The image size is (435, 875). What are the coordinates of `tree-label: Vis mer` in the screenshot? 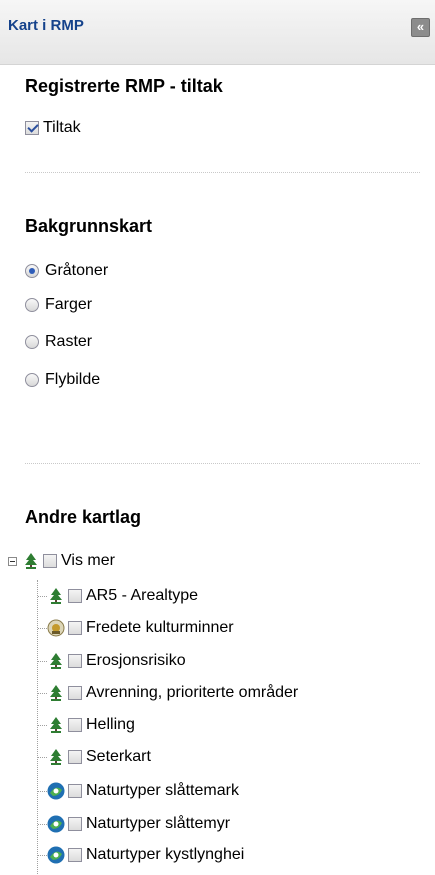 It's located at (88, 560).